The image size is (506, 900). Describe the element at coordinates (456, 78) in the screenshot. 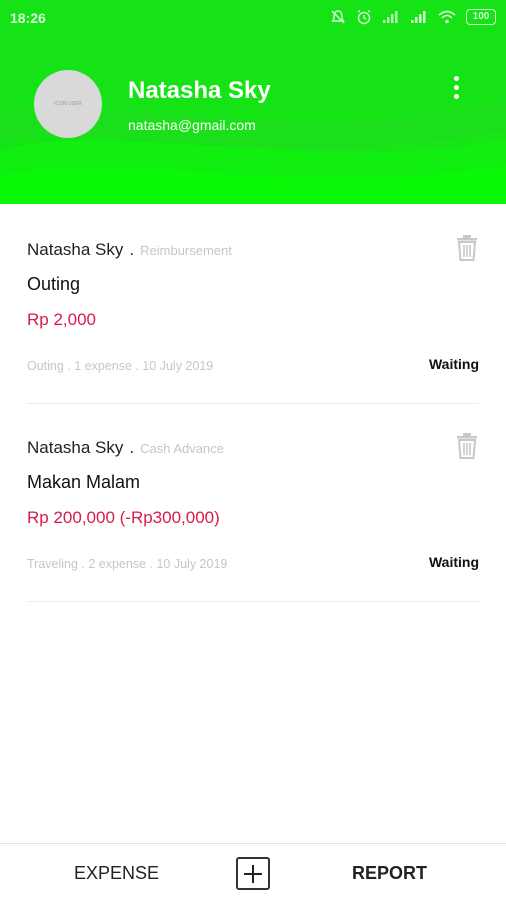

I see `more-vert-icon` at that location.